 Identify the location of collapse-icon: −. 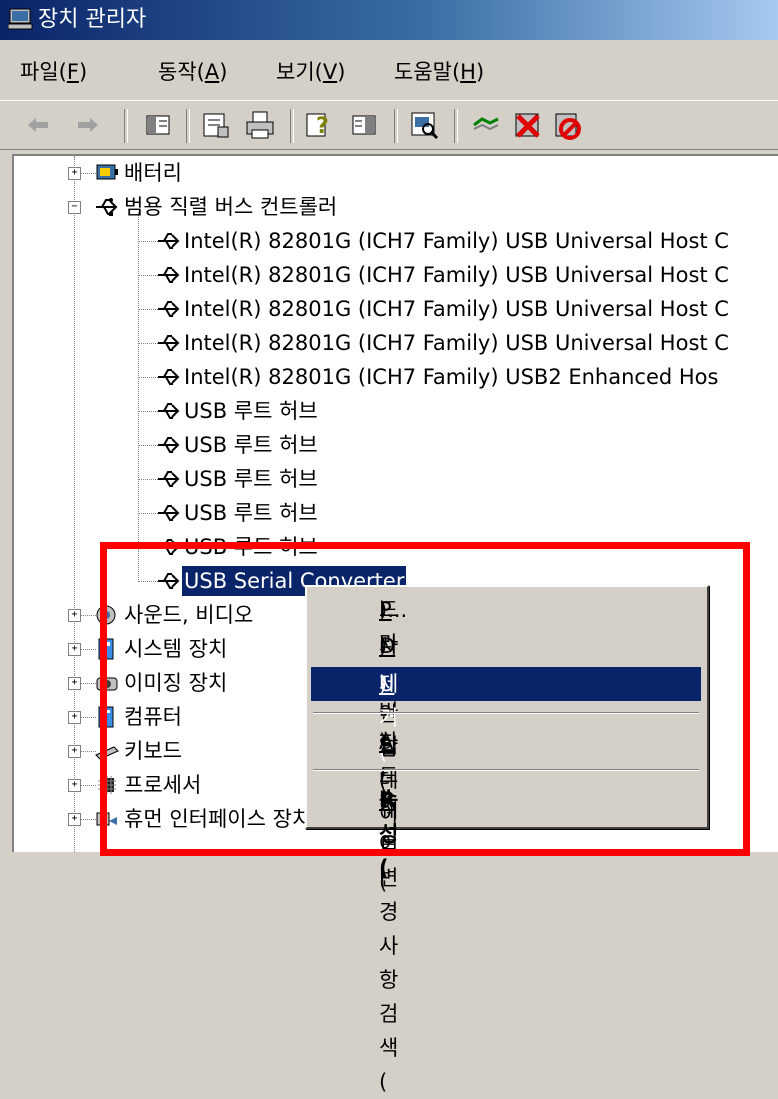
(74, 207).